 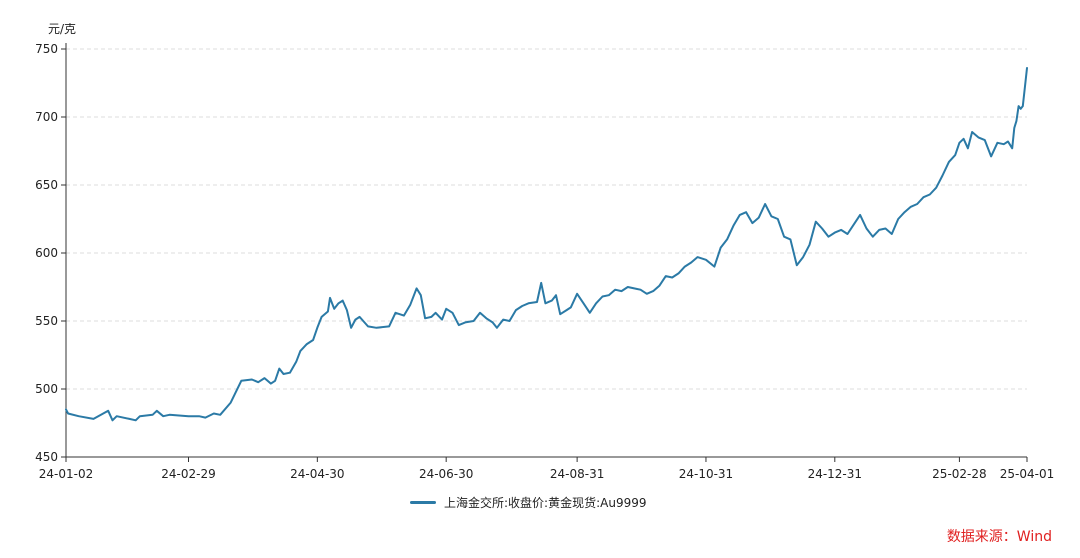 What do you see at coordinates (46, 49) in the screenshot?
I see `y-tick-label: 750` at bounding box center [46, 49].